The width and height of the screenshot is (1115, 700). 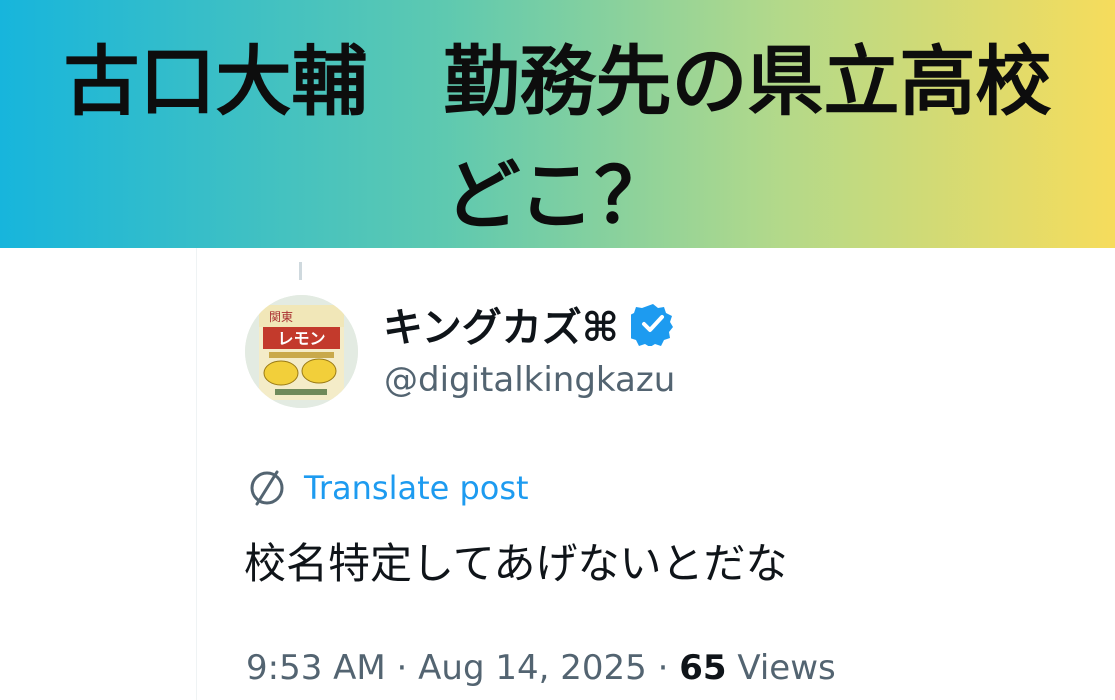 What do you see at coordinates (300, 271) in the screenshot?
I see `thread-connector-line` at bounding box center [300, 271].